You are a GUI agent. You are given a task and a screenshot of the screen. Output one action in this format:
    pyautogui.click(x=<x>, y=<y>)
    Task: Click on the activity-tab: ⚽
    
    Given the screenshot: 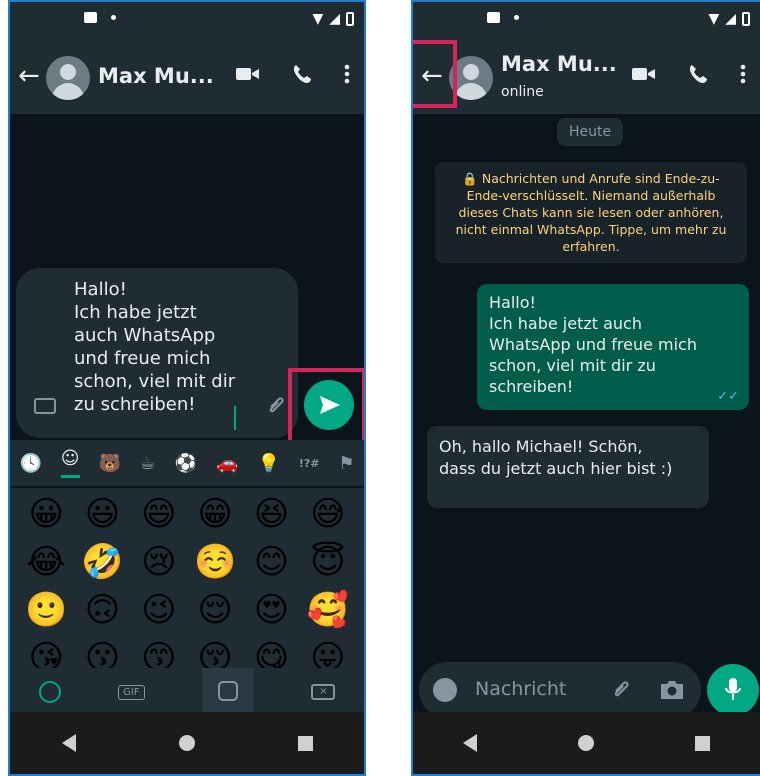 What is the action you would take?
    pyautogui.click(x=186, y=463)
    